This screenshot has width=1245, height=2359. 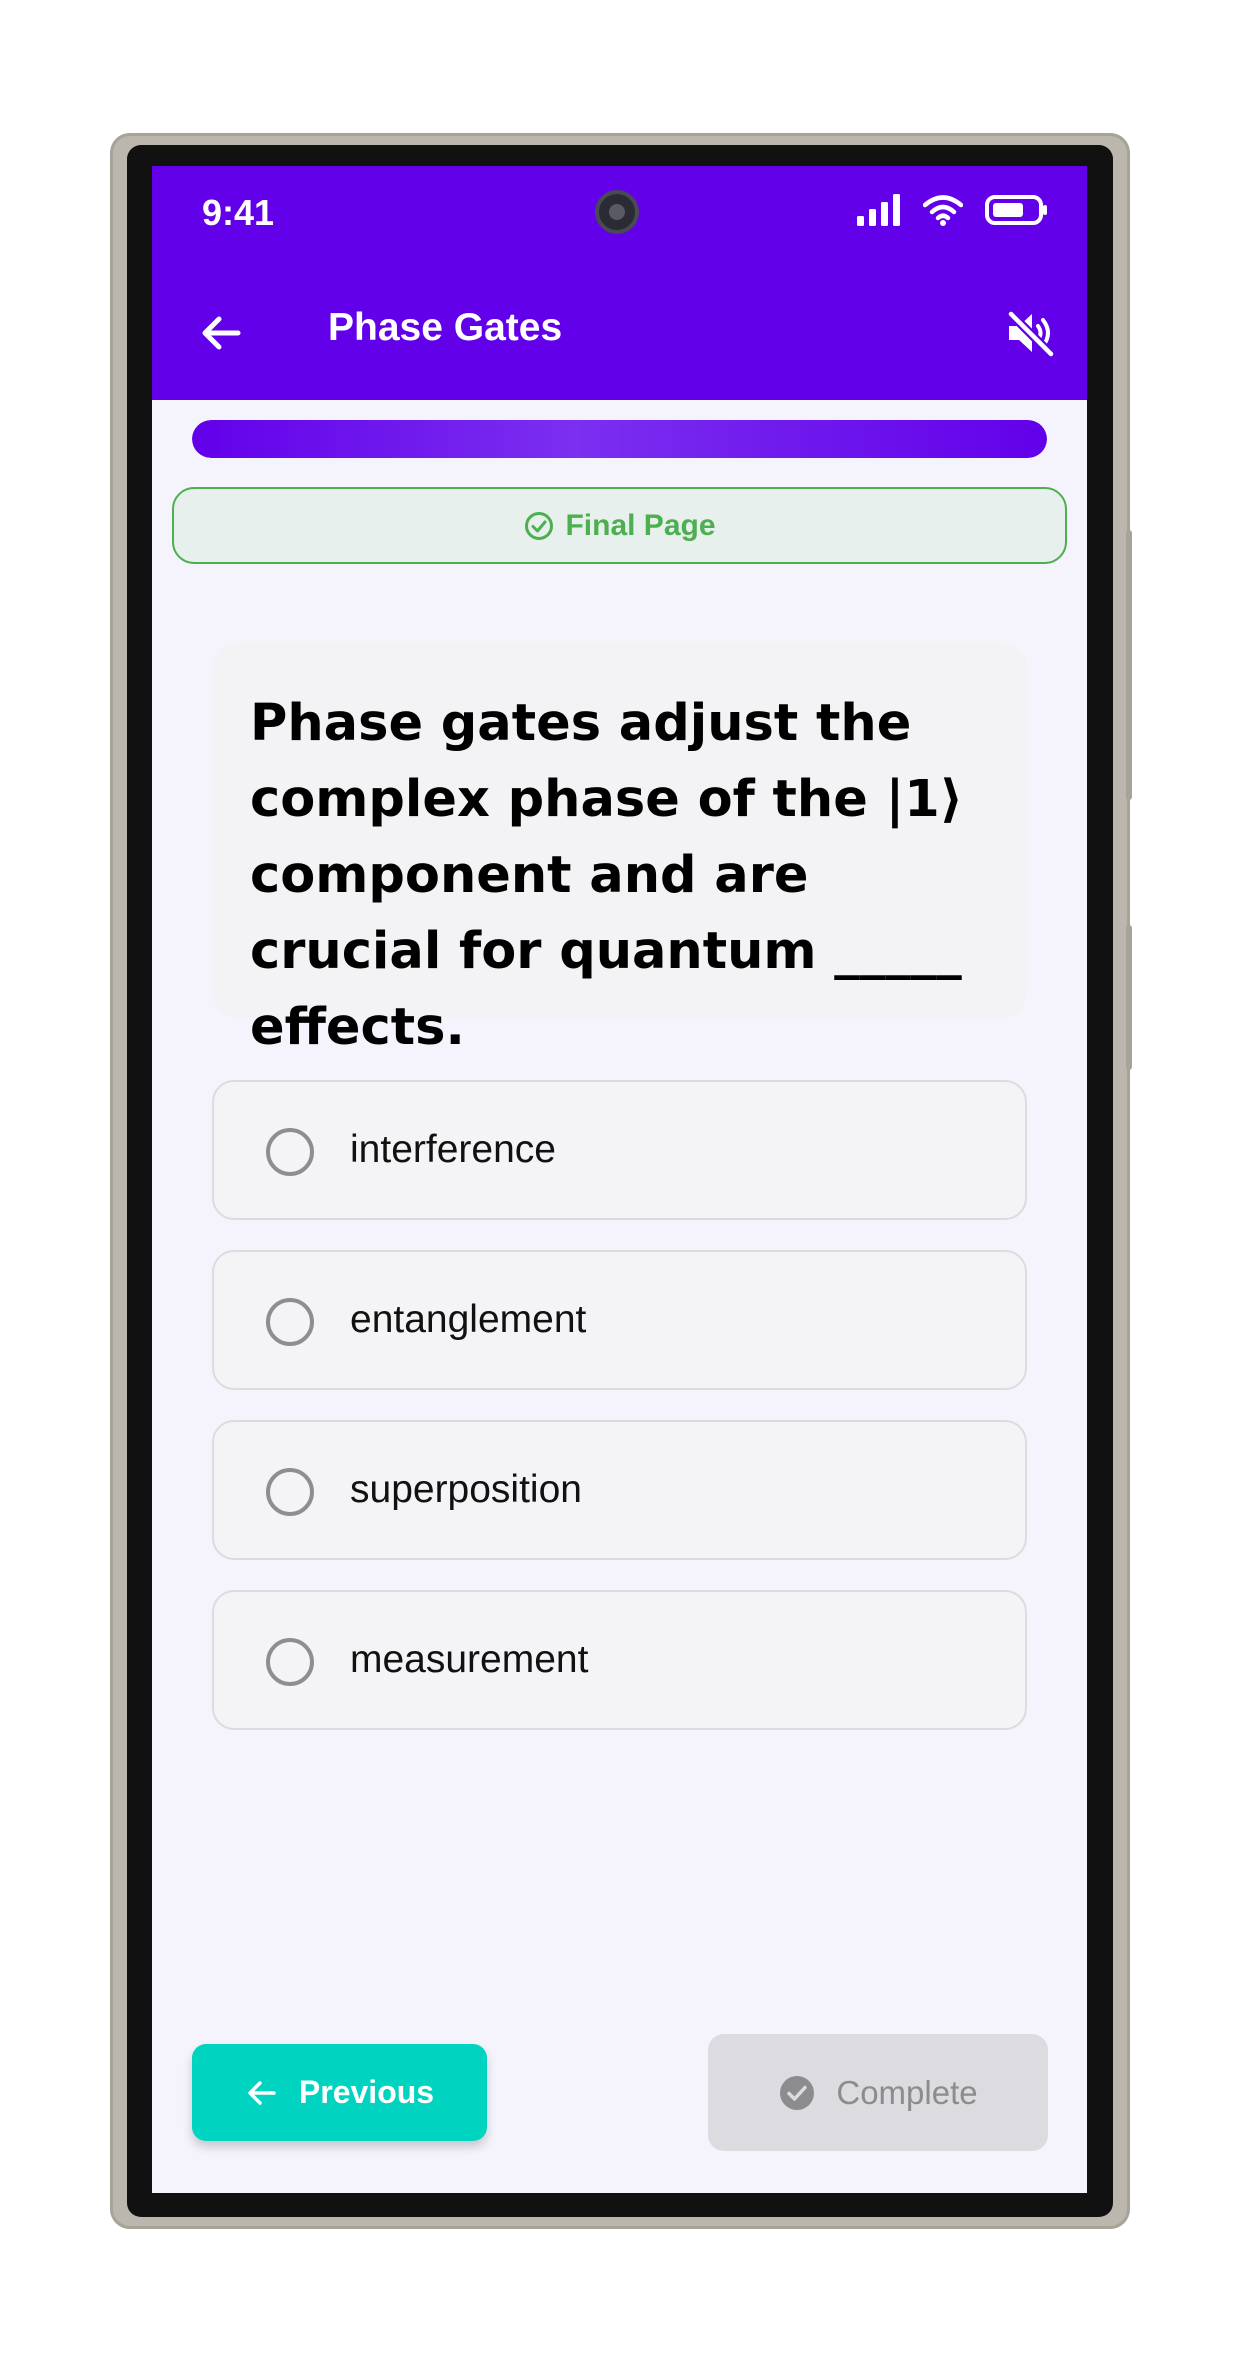 I want to click on status-icons, so click(x=953, y=210).